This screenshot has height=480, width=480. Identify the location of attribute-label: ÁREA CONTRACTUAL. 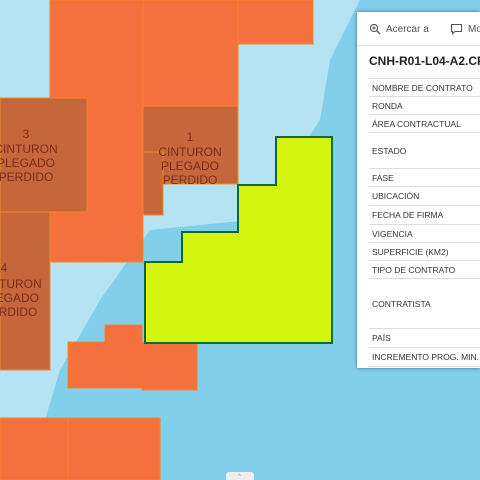
(416, 123).